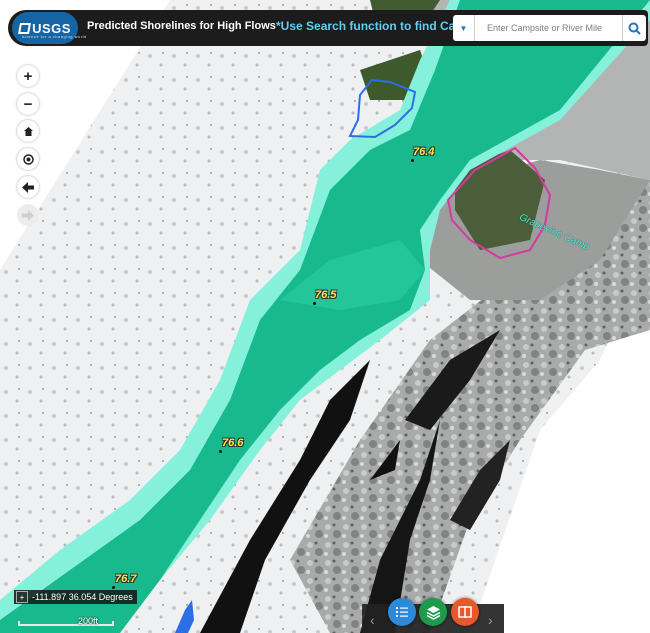 This screenshot has width=650, height=633. What do you see at coordinates (88, 621) in the screenshot?
I see `scale-bar-label: 200ft` at bounding box center [88, 621].